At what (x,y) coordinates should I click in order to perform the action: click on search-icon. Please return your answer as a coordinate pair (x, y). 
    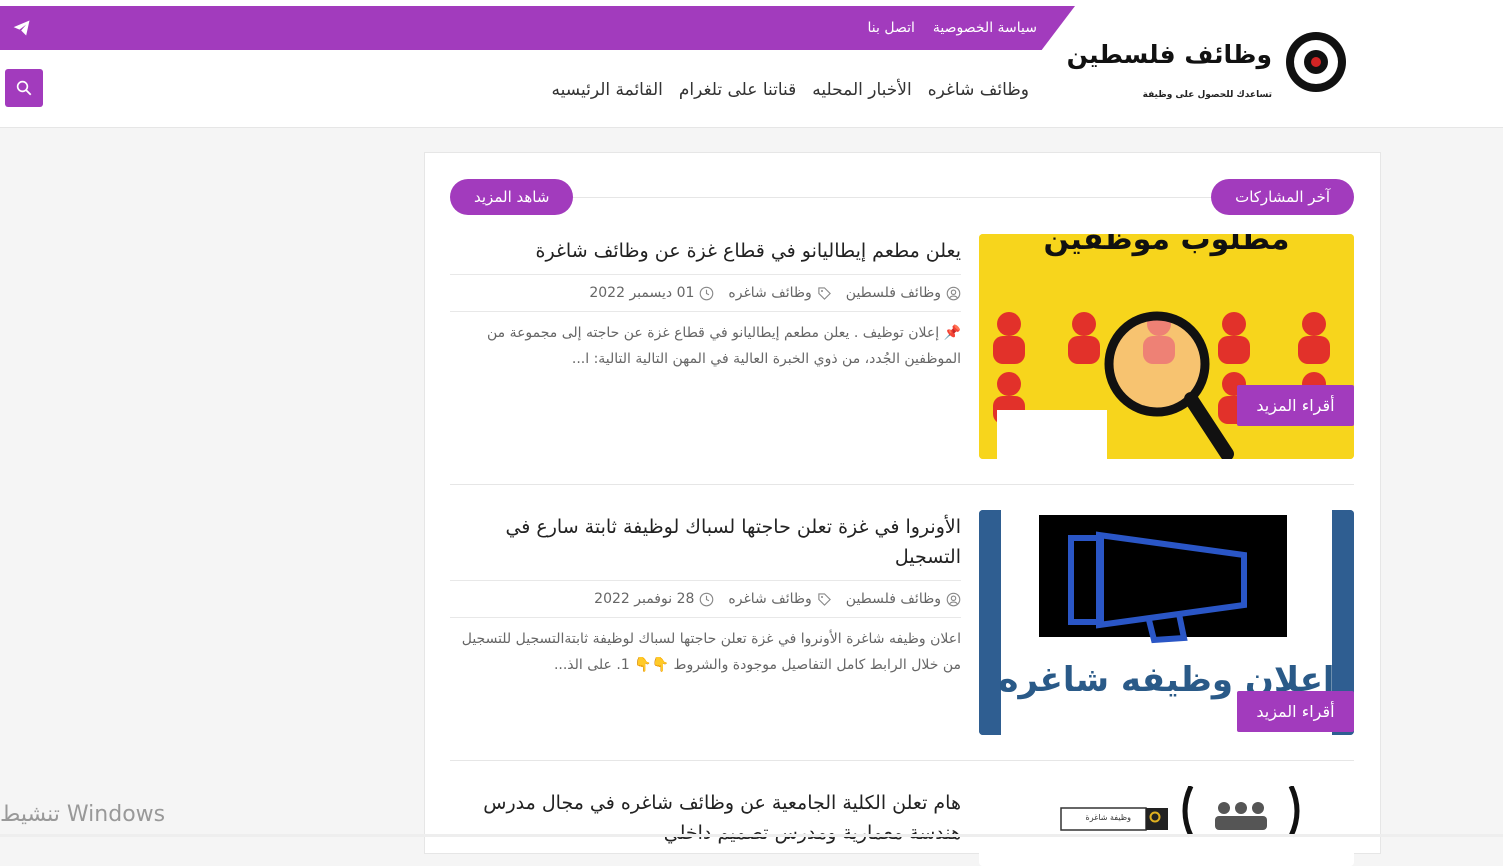
    Looking at the image, I should click on (24, 88).